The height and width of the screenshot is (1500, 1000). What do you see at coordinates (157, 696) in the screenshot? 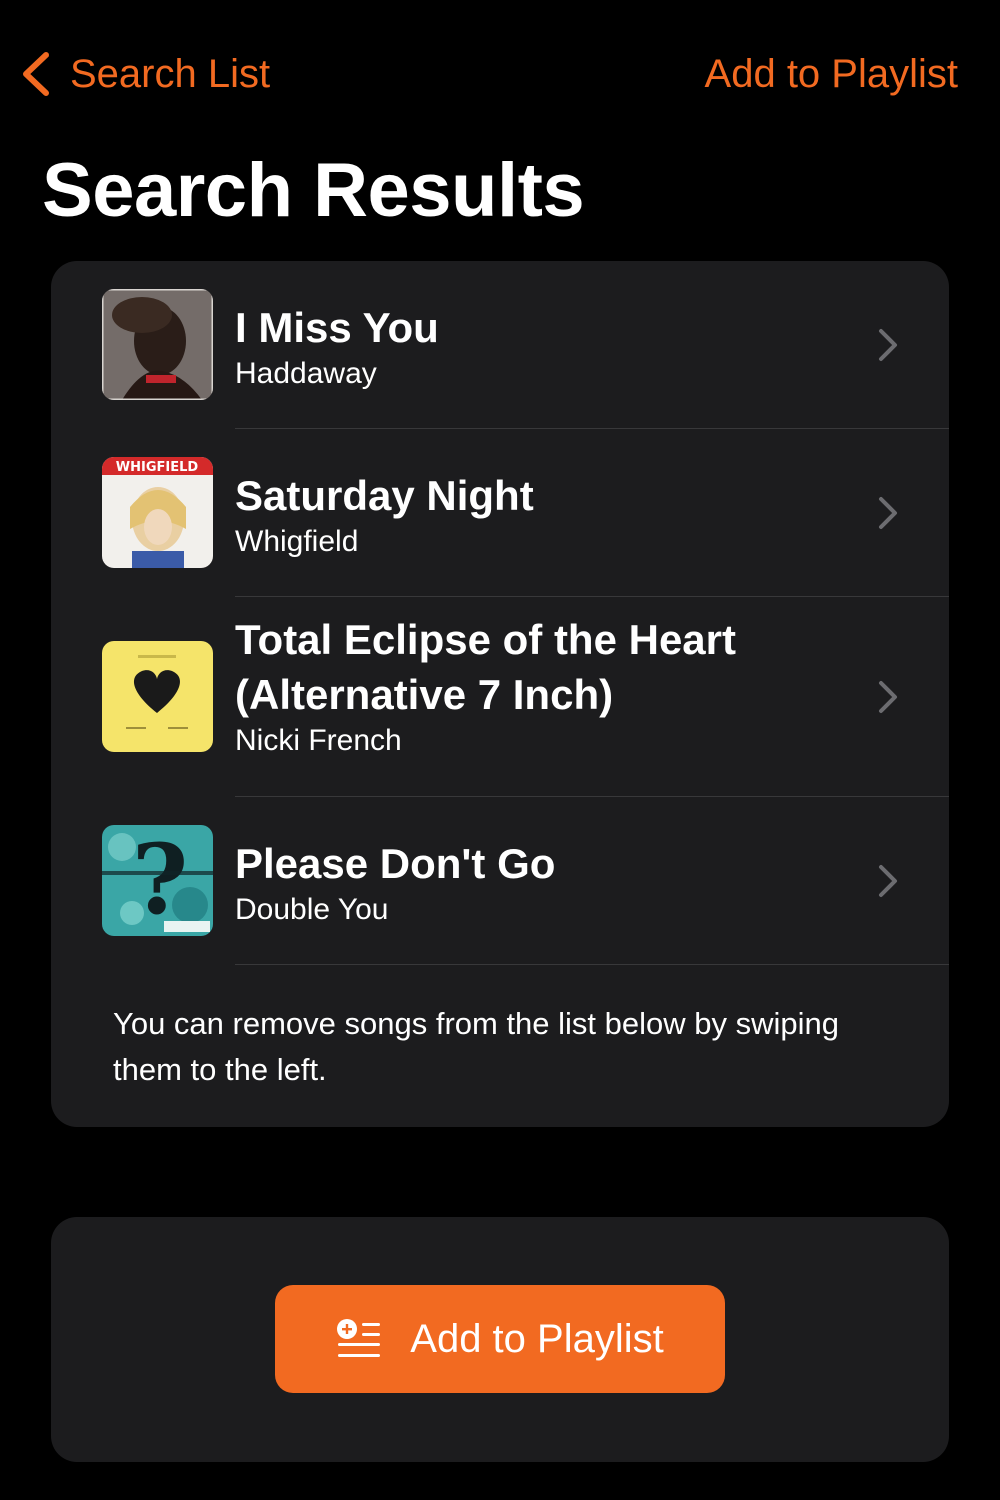
I see `album-art-heart` at bounding box center [157, 696].